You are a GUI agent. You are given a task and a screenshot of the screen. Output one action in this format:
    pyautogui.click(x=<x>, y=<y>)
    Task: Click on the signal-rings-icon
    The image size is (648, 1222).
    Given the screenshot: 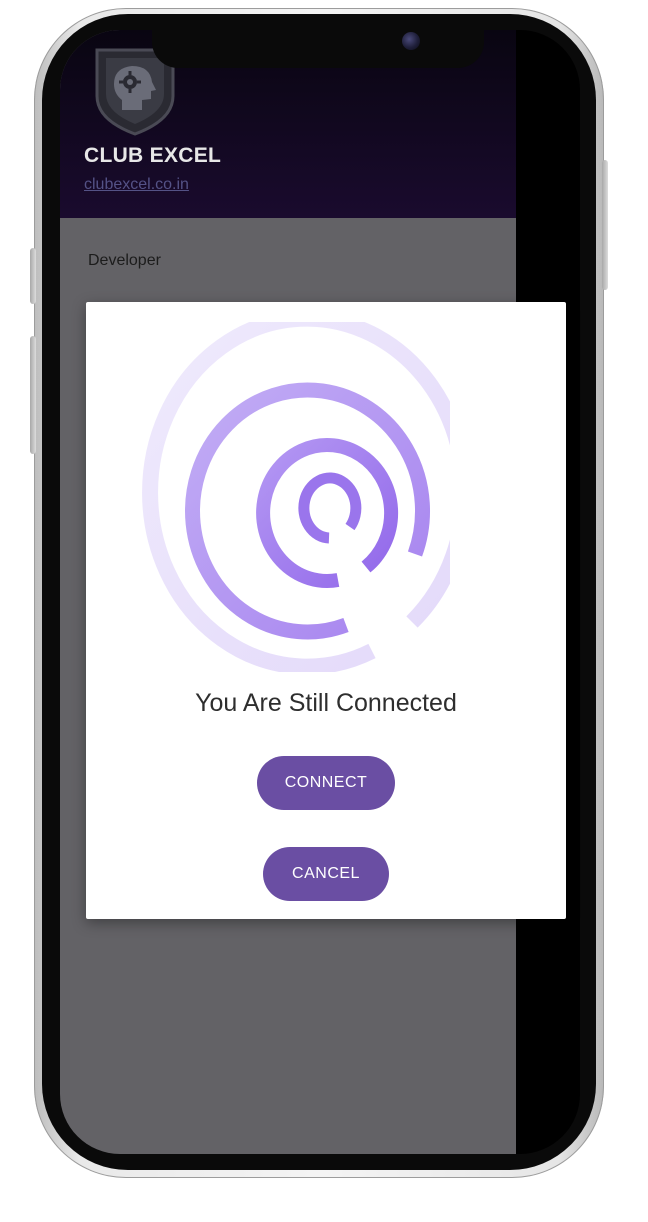 What is the action you would take?
    pyautogui.click(x=296, y=497)
    